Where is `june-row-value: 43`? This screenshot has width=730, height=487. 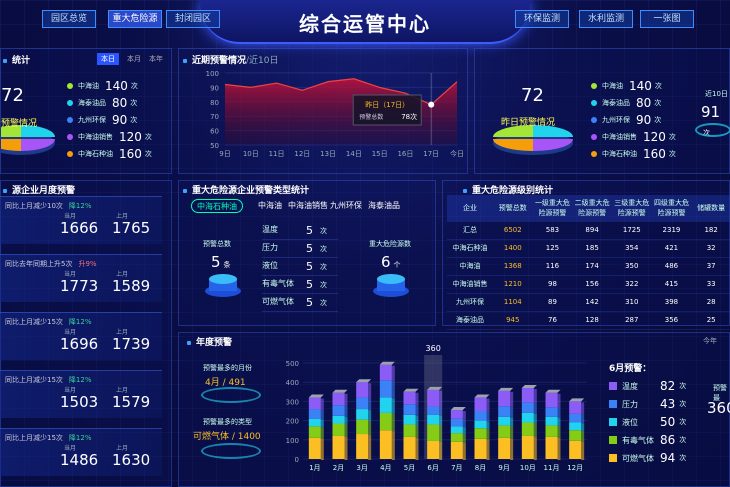
june-row-value: 43 is located at coordinates (668, 404).